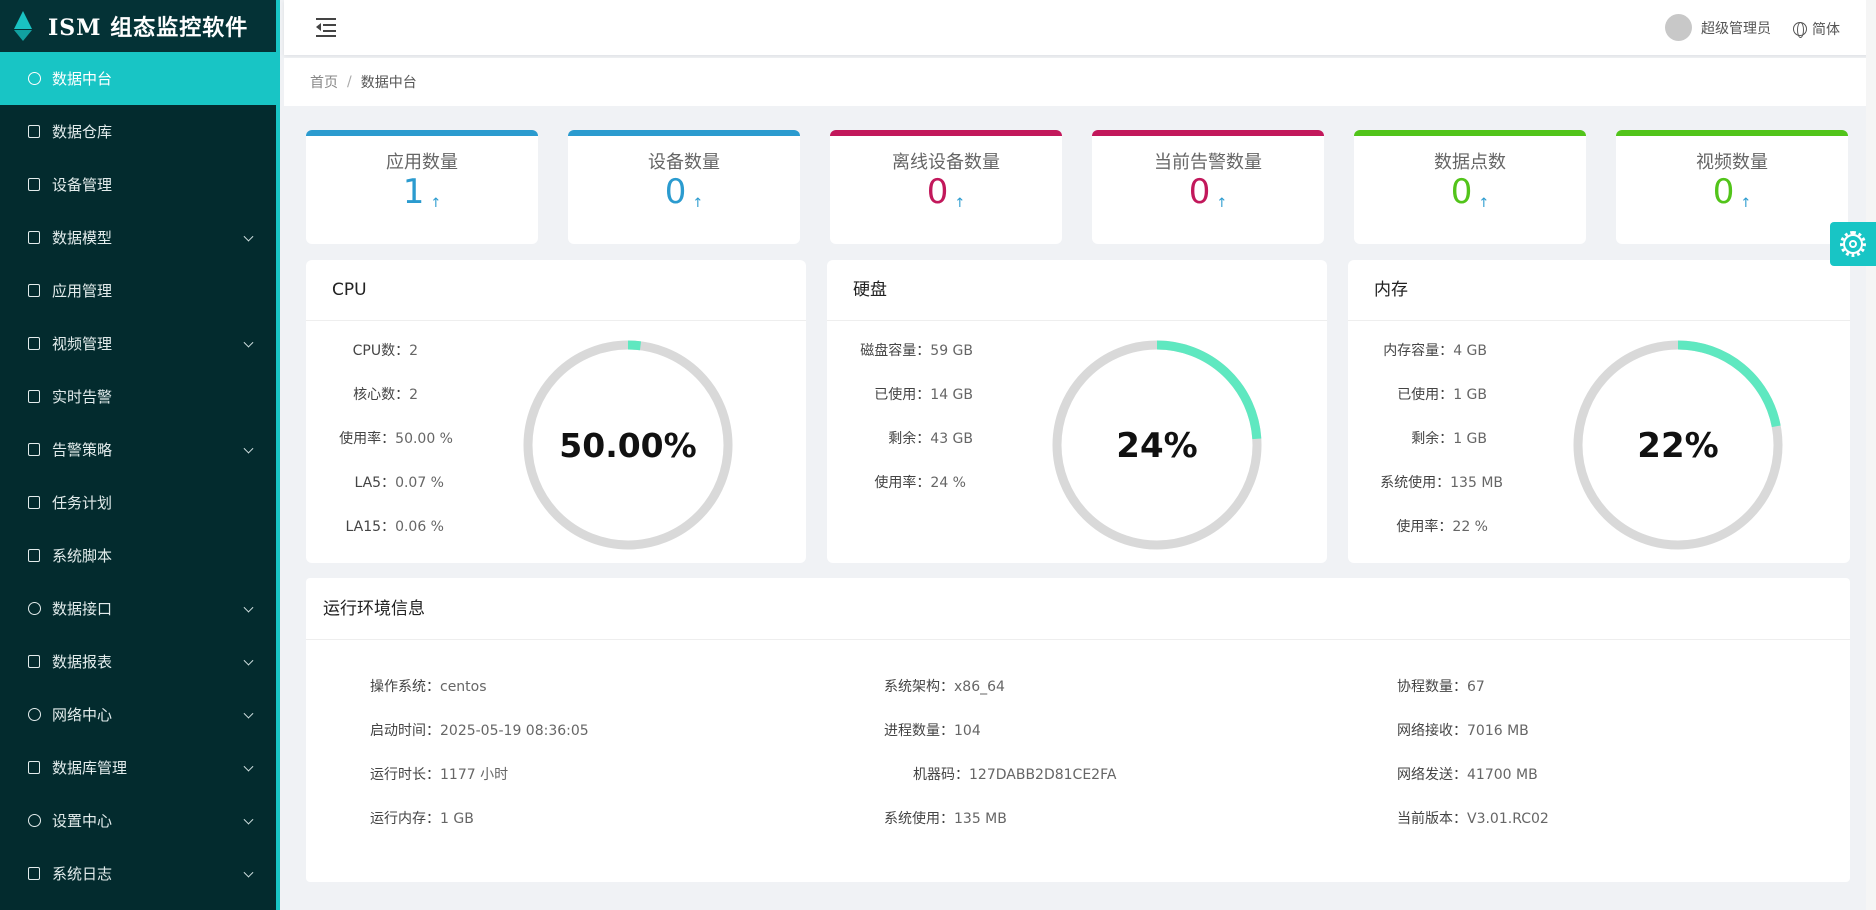  What do you see at coordinates (82, 662) in the screenshot?
I see `sidebar-item-label: 数据报表` at bounding box center [82, 662].